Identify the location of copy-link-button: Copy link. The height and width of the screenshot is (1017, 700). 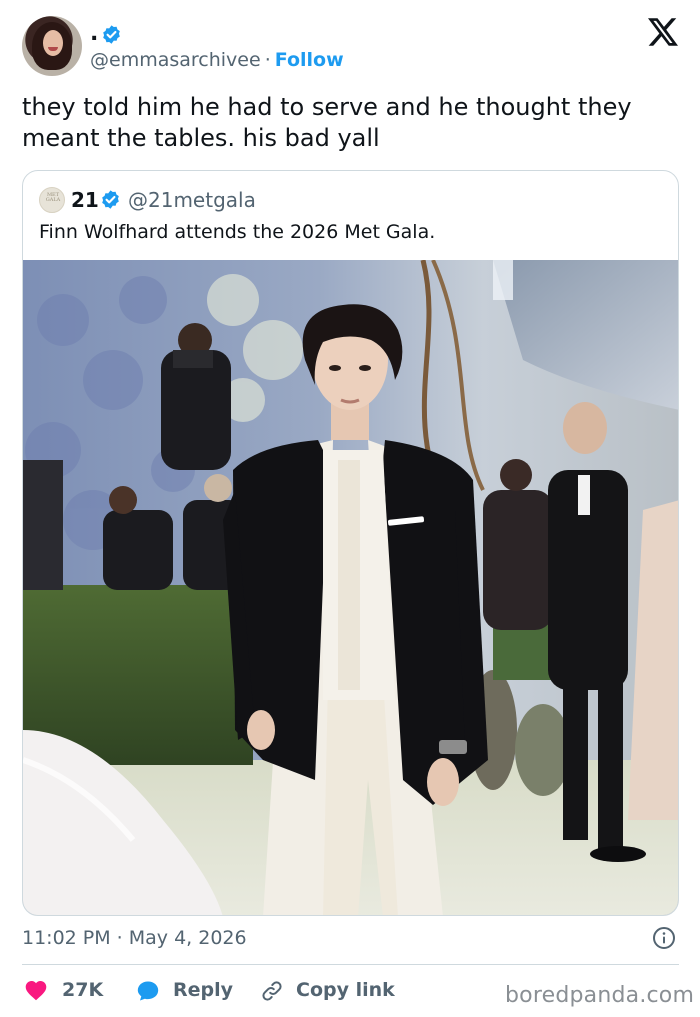
(340, 990).